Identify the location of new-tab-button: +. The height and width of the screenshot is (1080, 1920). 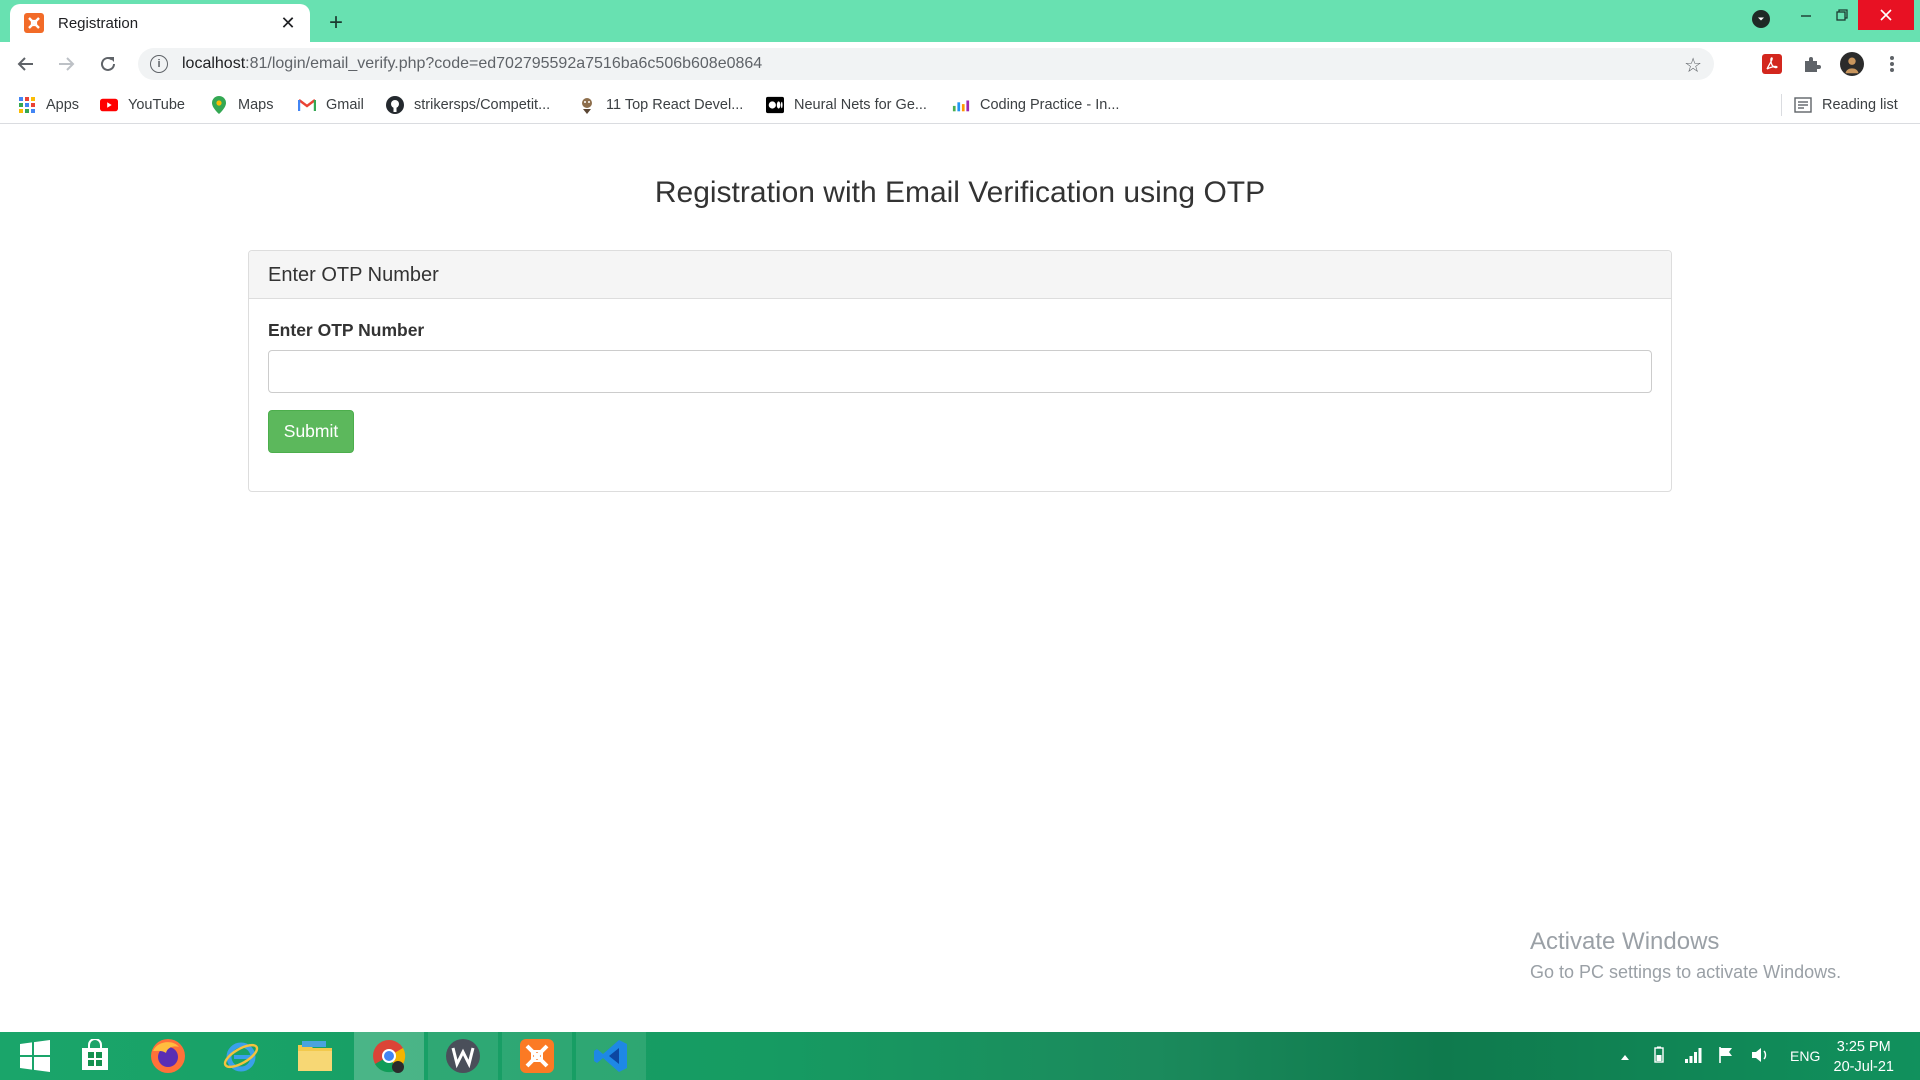
(336, 23).